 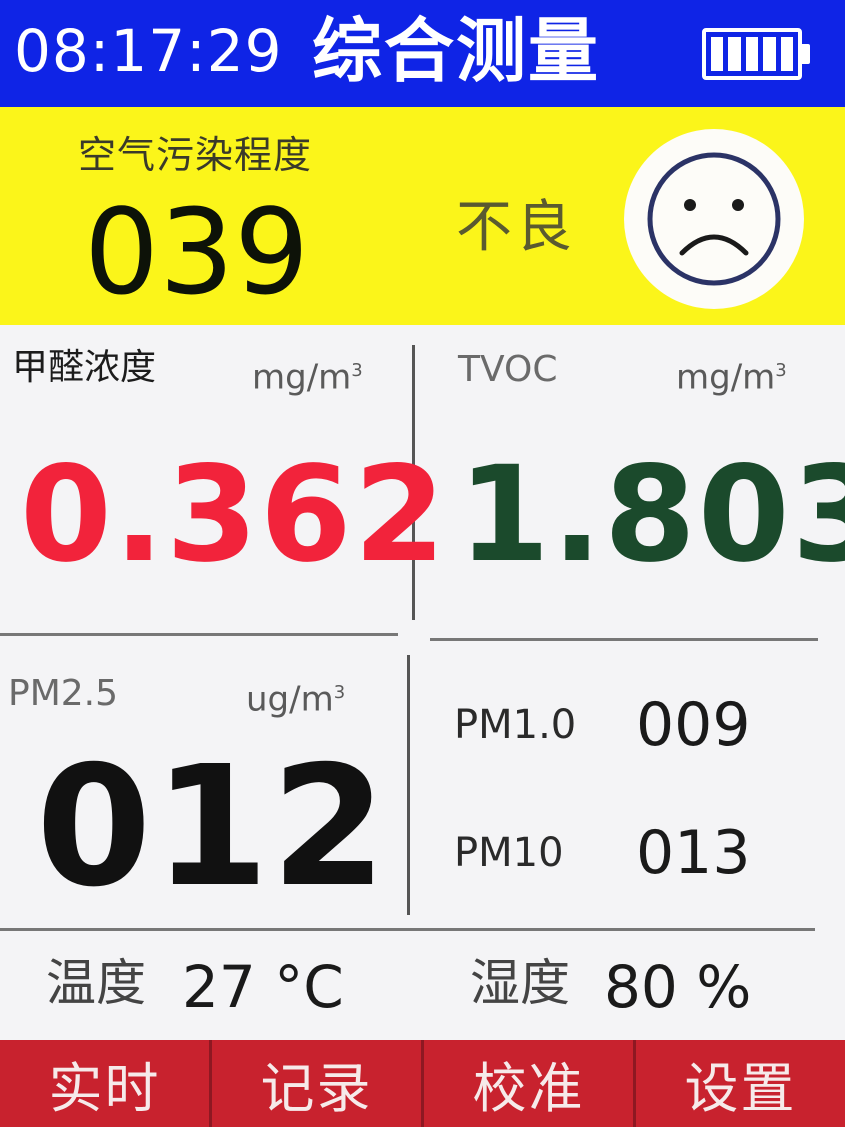 I want to click on pm1-value: 009, so click(x=693, y=725).